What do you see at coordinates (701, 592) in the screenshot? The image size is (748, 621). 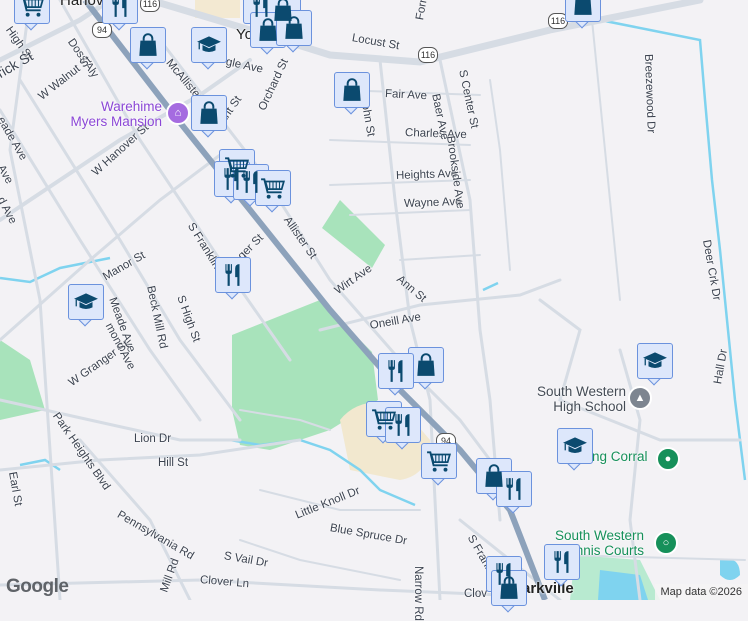 I see `map-attribution: Map data ©2026` at bounding box center [701, 592].